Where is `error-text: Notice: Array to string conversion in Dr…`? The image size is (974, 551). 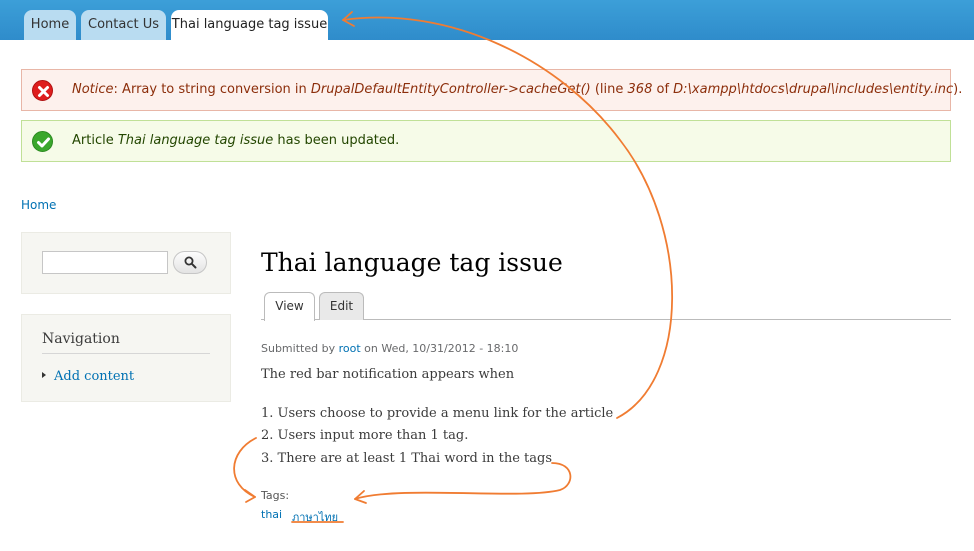
error-text: Notice: Array to string conversion in Dr… is located at coordinates (517, 90).